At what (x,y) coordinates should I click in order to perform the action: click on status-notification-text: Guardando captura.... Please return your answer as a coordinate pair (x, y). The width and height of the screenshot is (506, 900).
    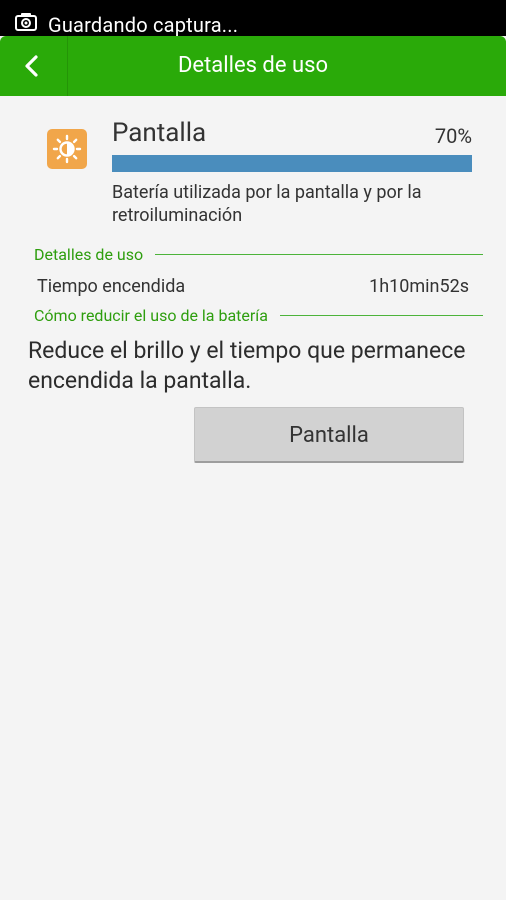
    Looking at the image, I should click on (143, 25).